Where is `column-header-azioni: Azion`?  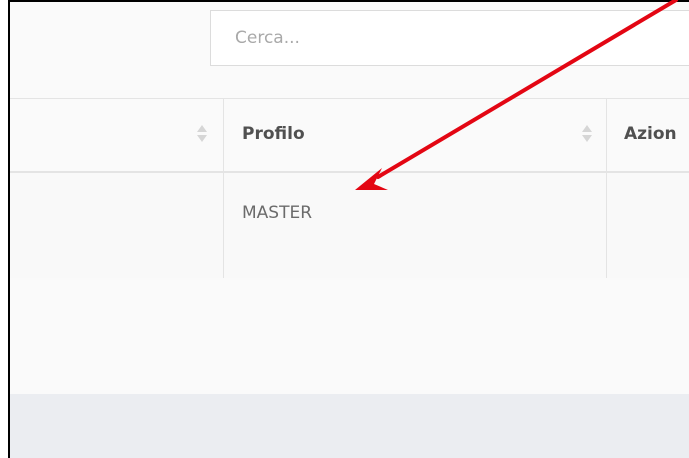
column-header-azioni: Azion is located at coordinates (648, 135).